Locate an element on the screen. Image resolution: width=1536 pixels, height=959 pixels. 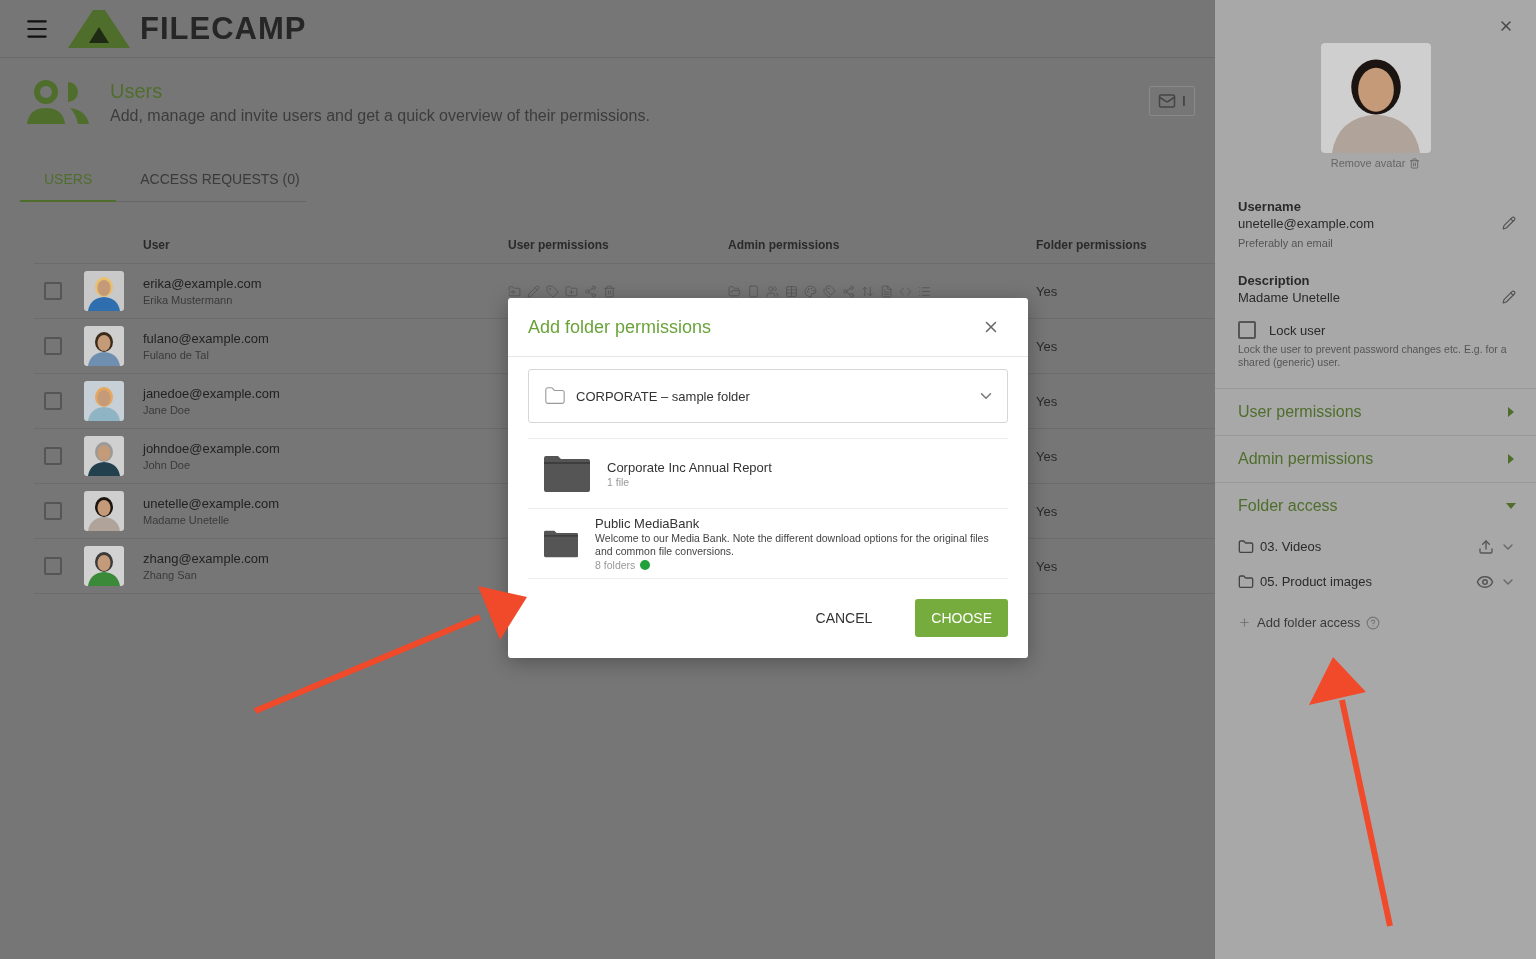
user-email: johndoe@example.com is located at coordinates (212, 448).